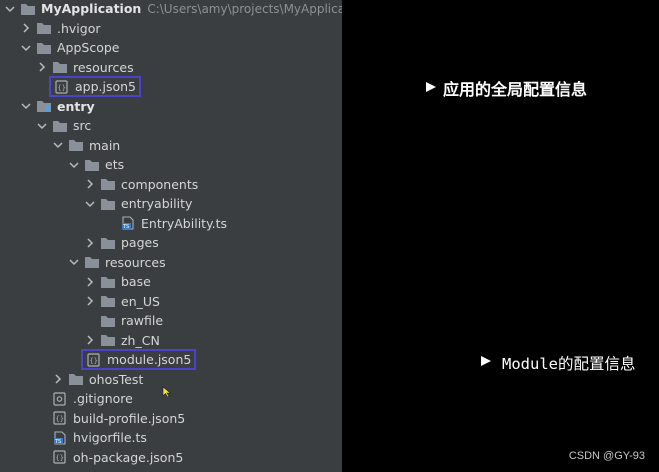 This screenshot has height=472, width=659. What do you see at coordinates (171, 87) in the screenshot?
I see `tree-row-app-json5: {} app.json5` at bounding box center [171, 87].